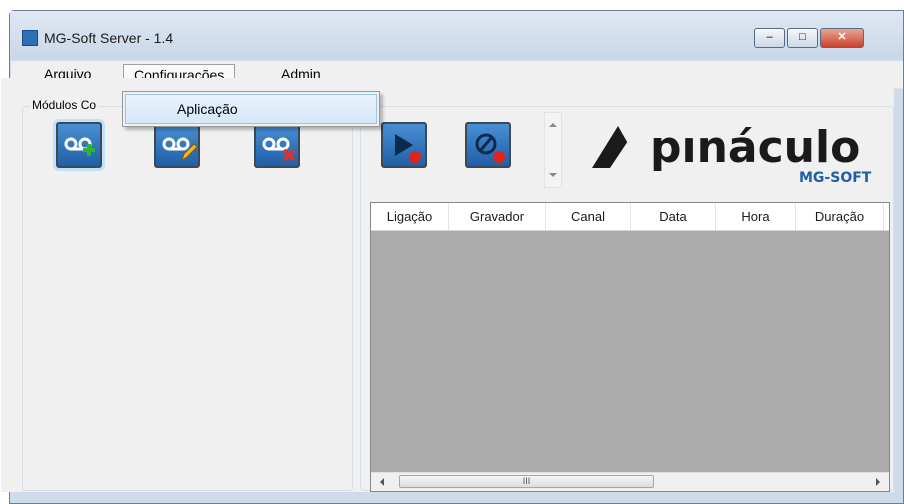  I want to click on voicemail-edit-icon, so click(180, 149).